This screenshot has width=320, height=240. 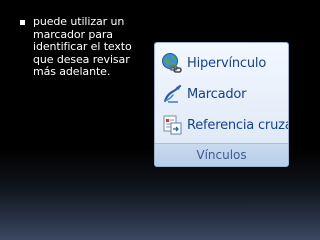 I want to click on bookmark-label: Marcador, so click(x=217, y=94).